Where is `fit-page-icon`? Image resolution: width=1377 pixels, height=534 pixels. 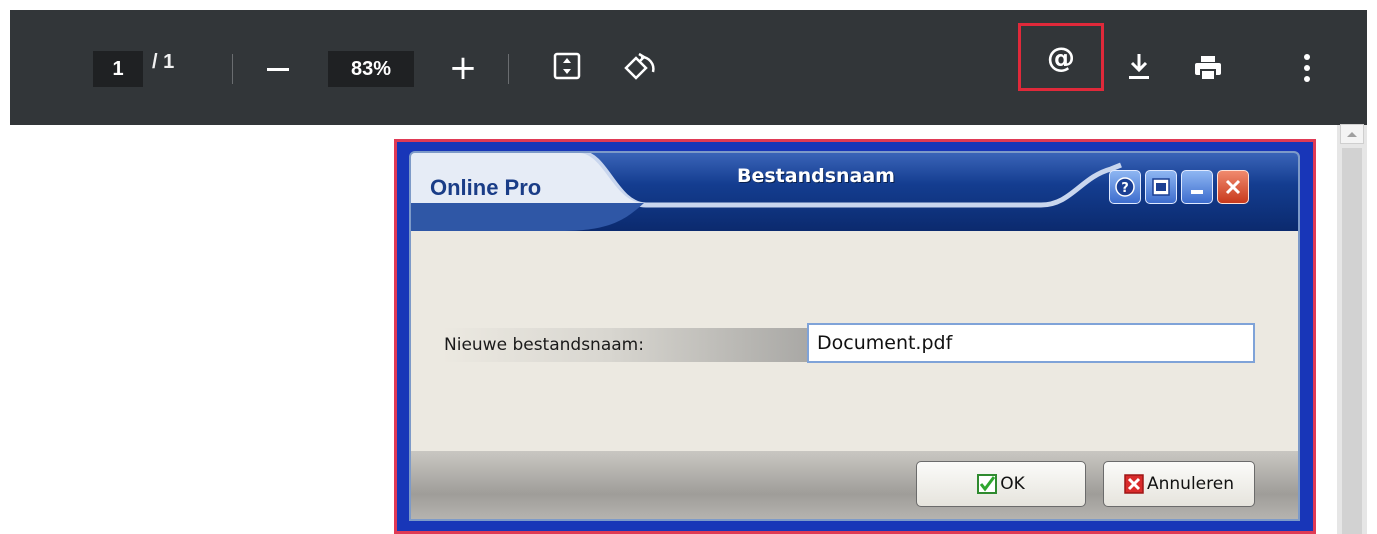 fit-page-icon is located at coordinates (567, 66).